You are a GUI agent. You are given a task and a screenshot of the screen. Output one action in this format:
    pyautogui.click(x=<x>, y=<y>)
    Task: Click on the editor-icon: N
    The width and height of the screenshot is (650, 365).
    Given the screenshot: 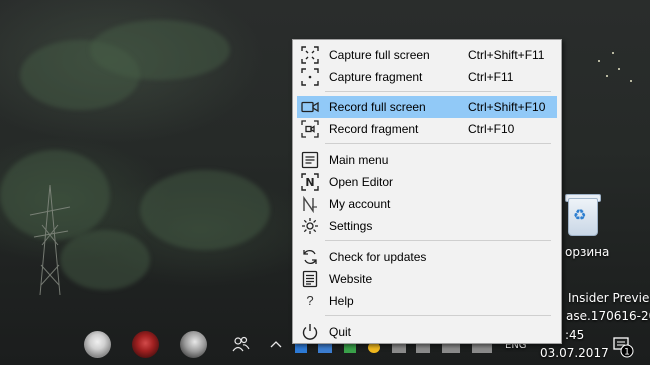 What is the action you would take?
    pyautogui.click(x=310, y=182)
    